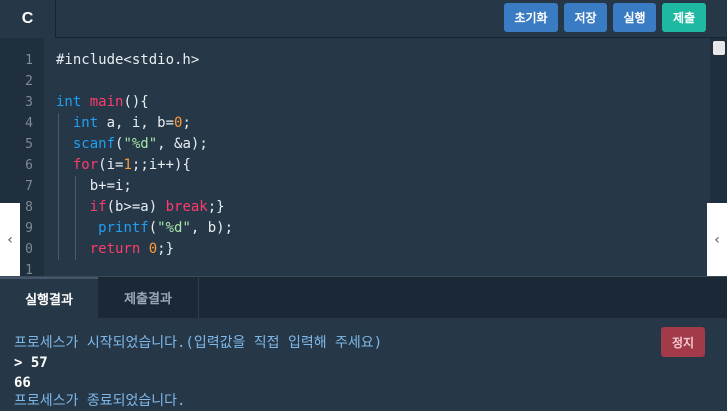 This screenshot has height=411, width=727. I want to click on save-button: 저장, so click(585, 17).